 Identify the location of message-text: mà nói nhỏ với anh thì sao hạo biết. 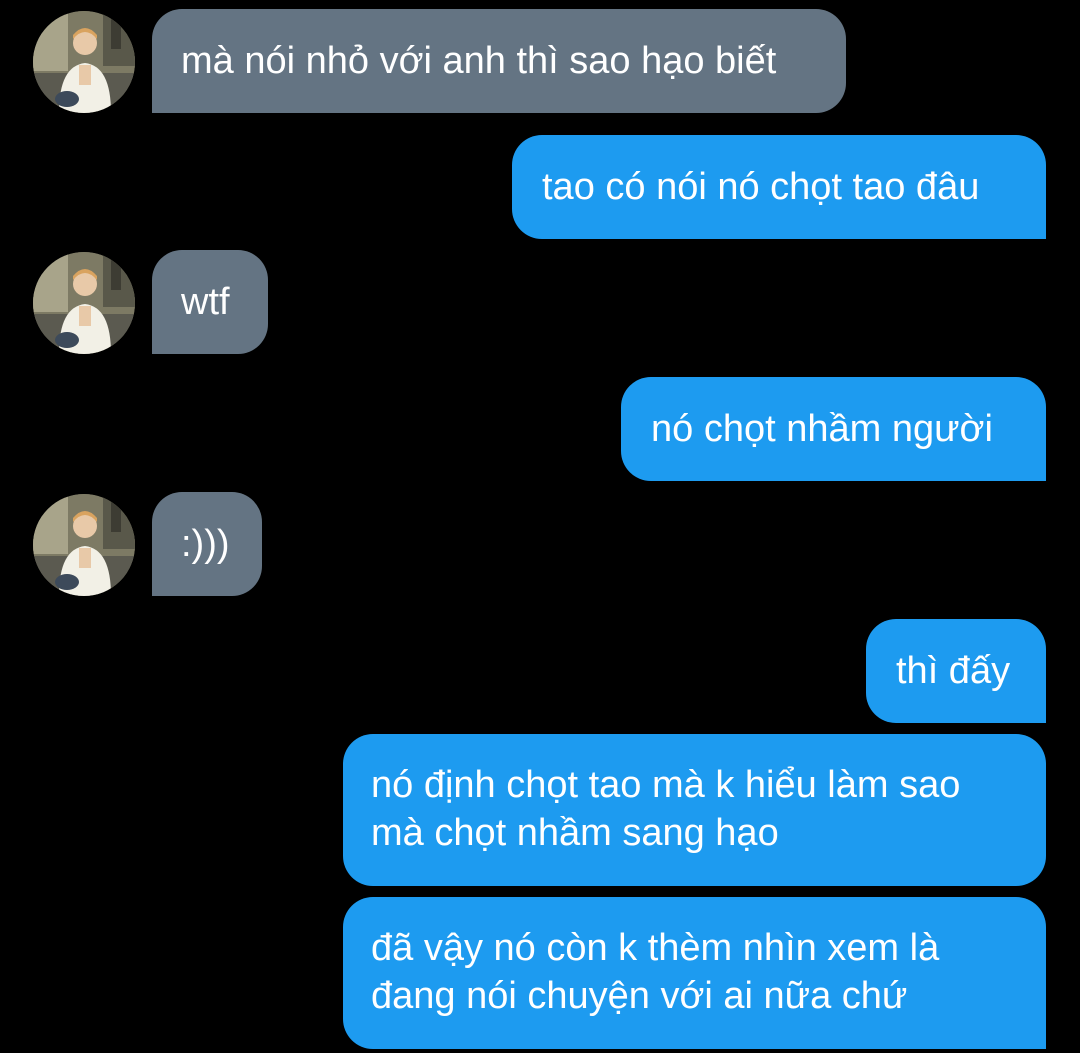
(479, 61).